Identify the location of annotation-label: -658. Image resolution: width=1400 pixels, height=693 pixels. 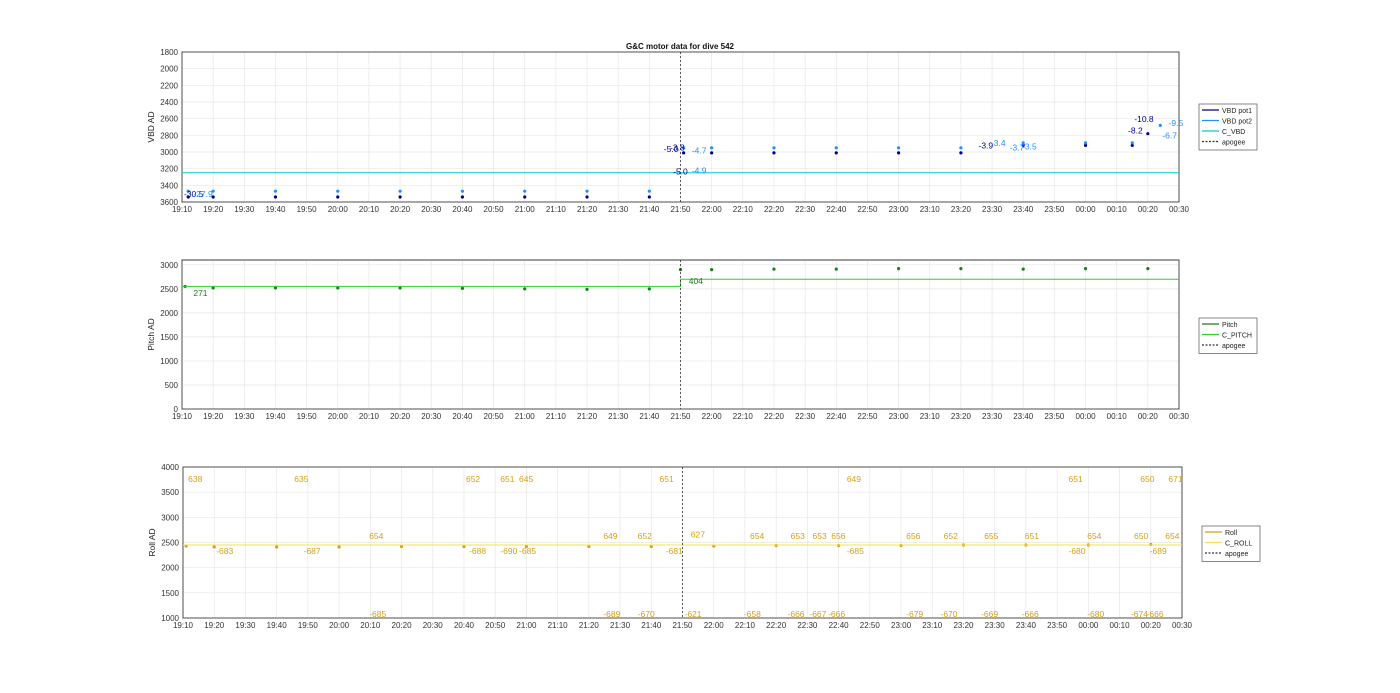
(752, 614).